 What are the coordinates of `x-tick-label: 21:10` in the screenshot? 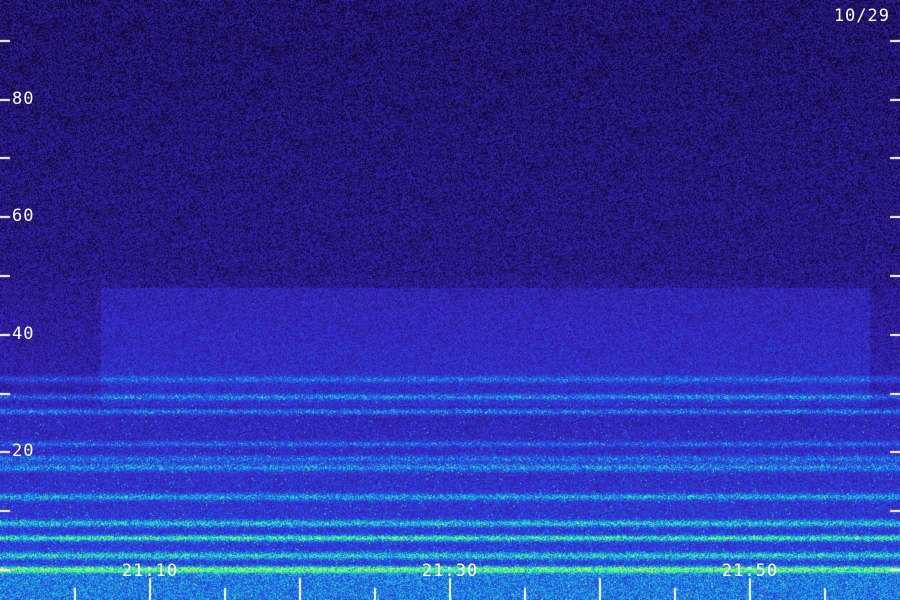 It's located at (150, 571).